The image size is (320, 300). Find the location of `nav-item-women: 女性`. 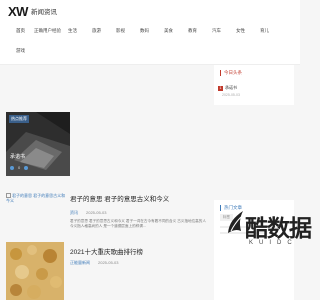

nav-item-women: 女性 is located at coordinates (240, 31).